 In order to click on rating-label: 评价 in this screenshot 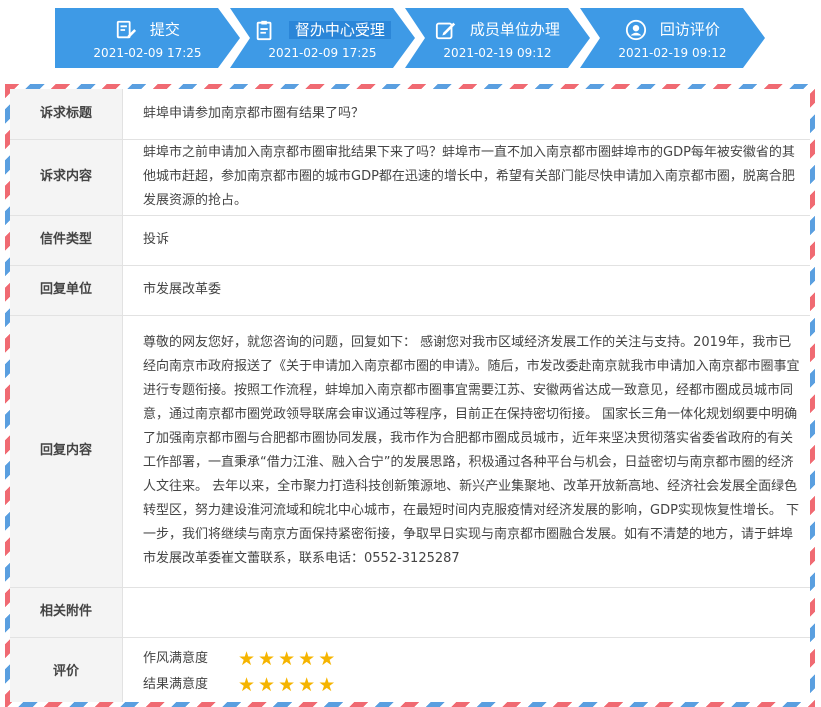, I will do `click(66, 669)`.